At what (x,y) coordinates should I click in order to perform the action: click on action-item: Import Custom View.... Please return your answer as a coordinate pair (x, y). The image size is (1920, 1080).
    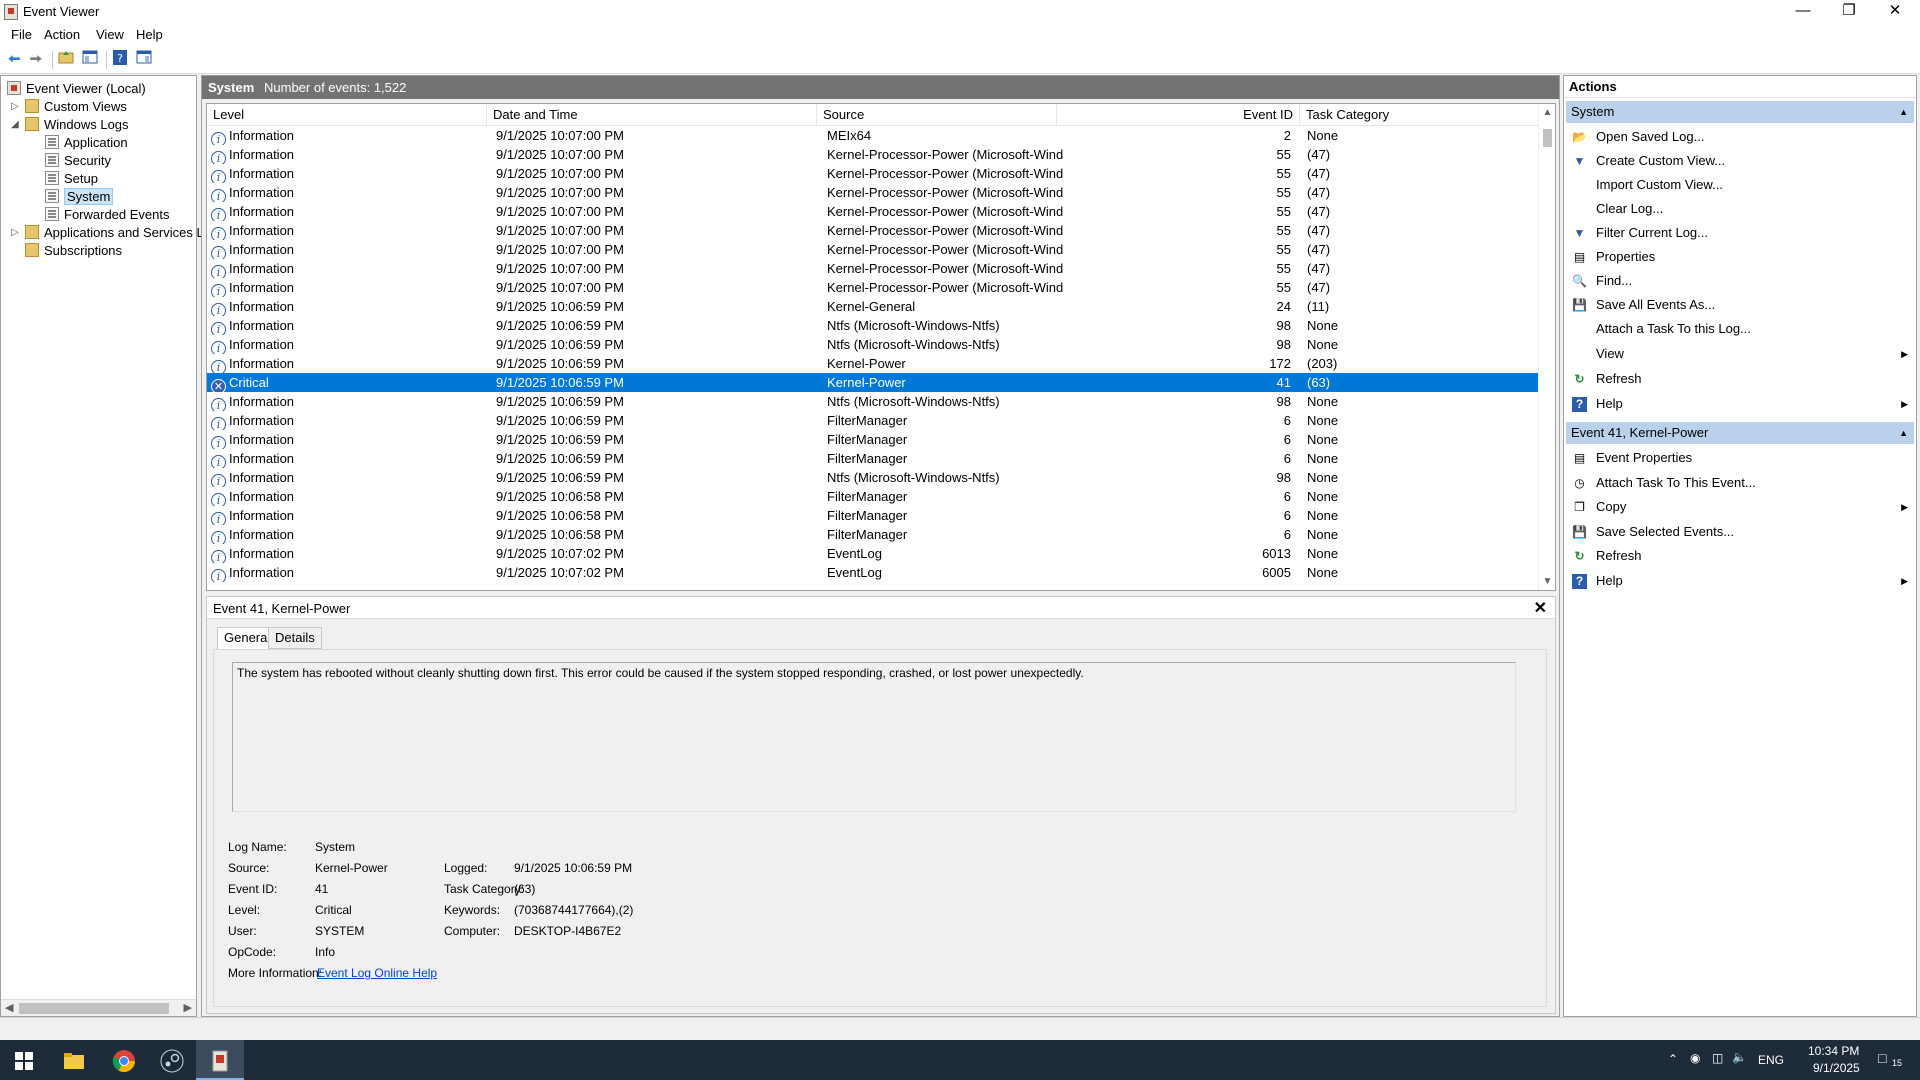
    Looking at the image, I should click on (1740, 185).